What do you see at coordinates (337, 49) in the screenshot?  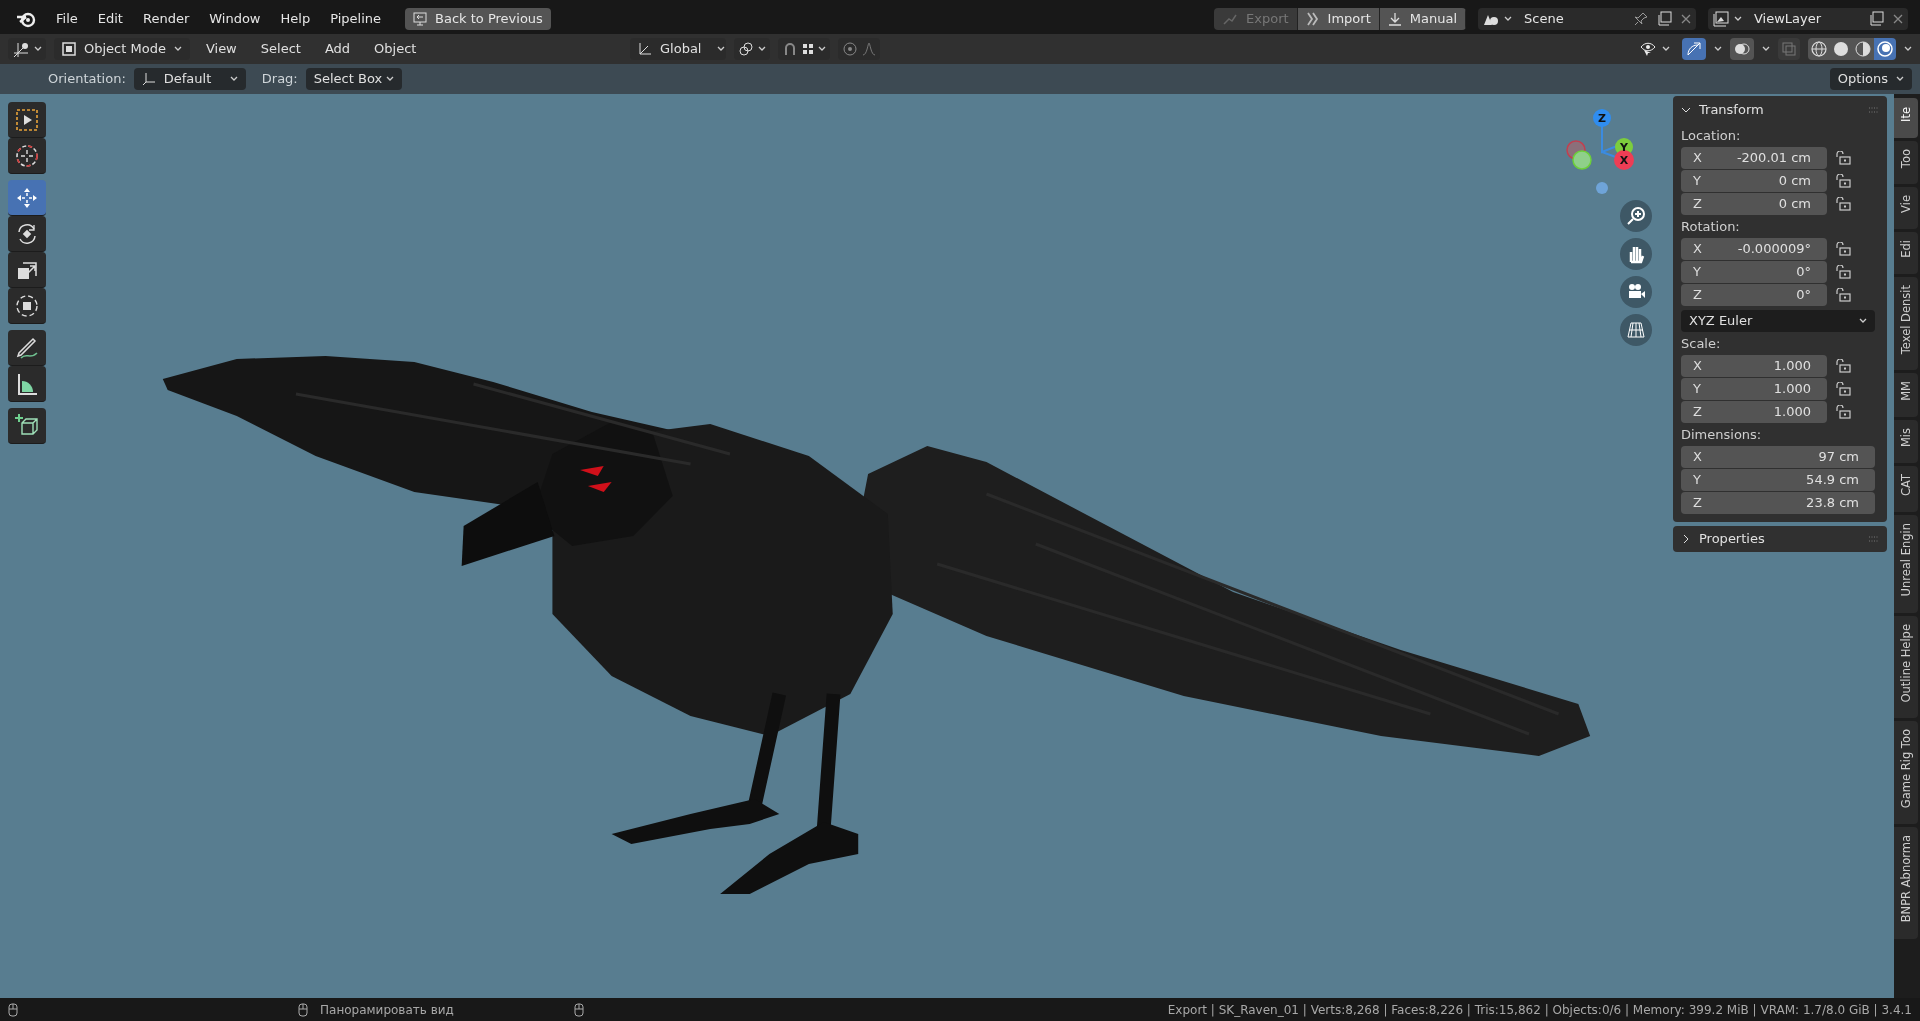 I see `menu-item: Add` at bounding box center [337, 49].